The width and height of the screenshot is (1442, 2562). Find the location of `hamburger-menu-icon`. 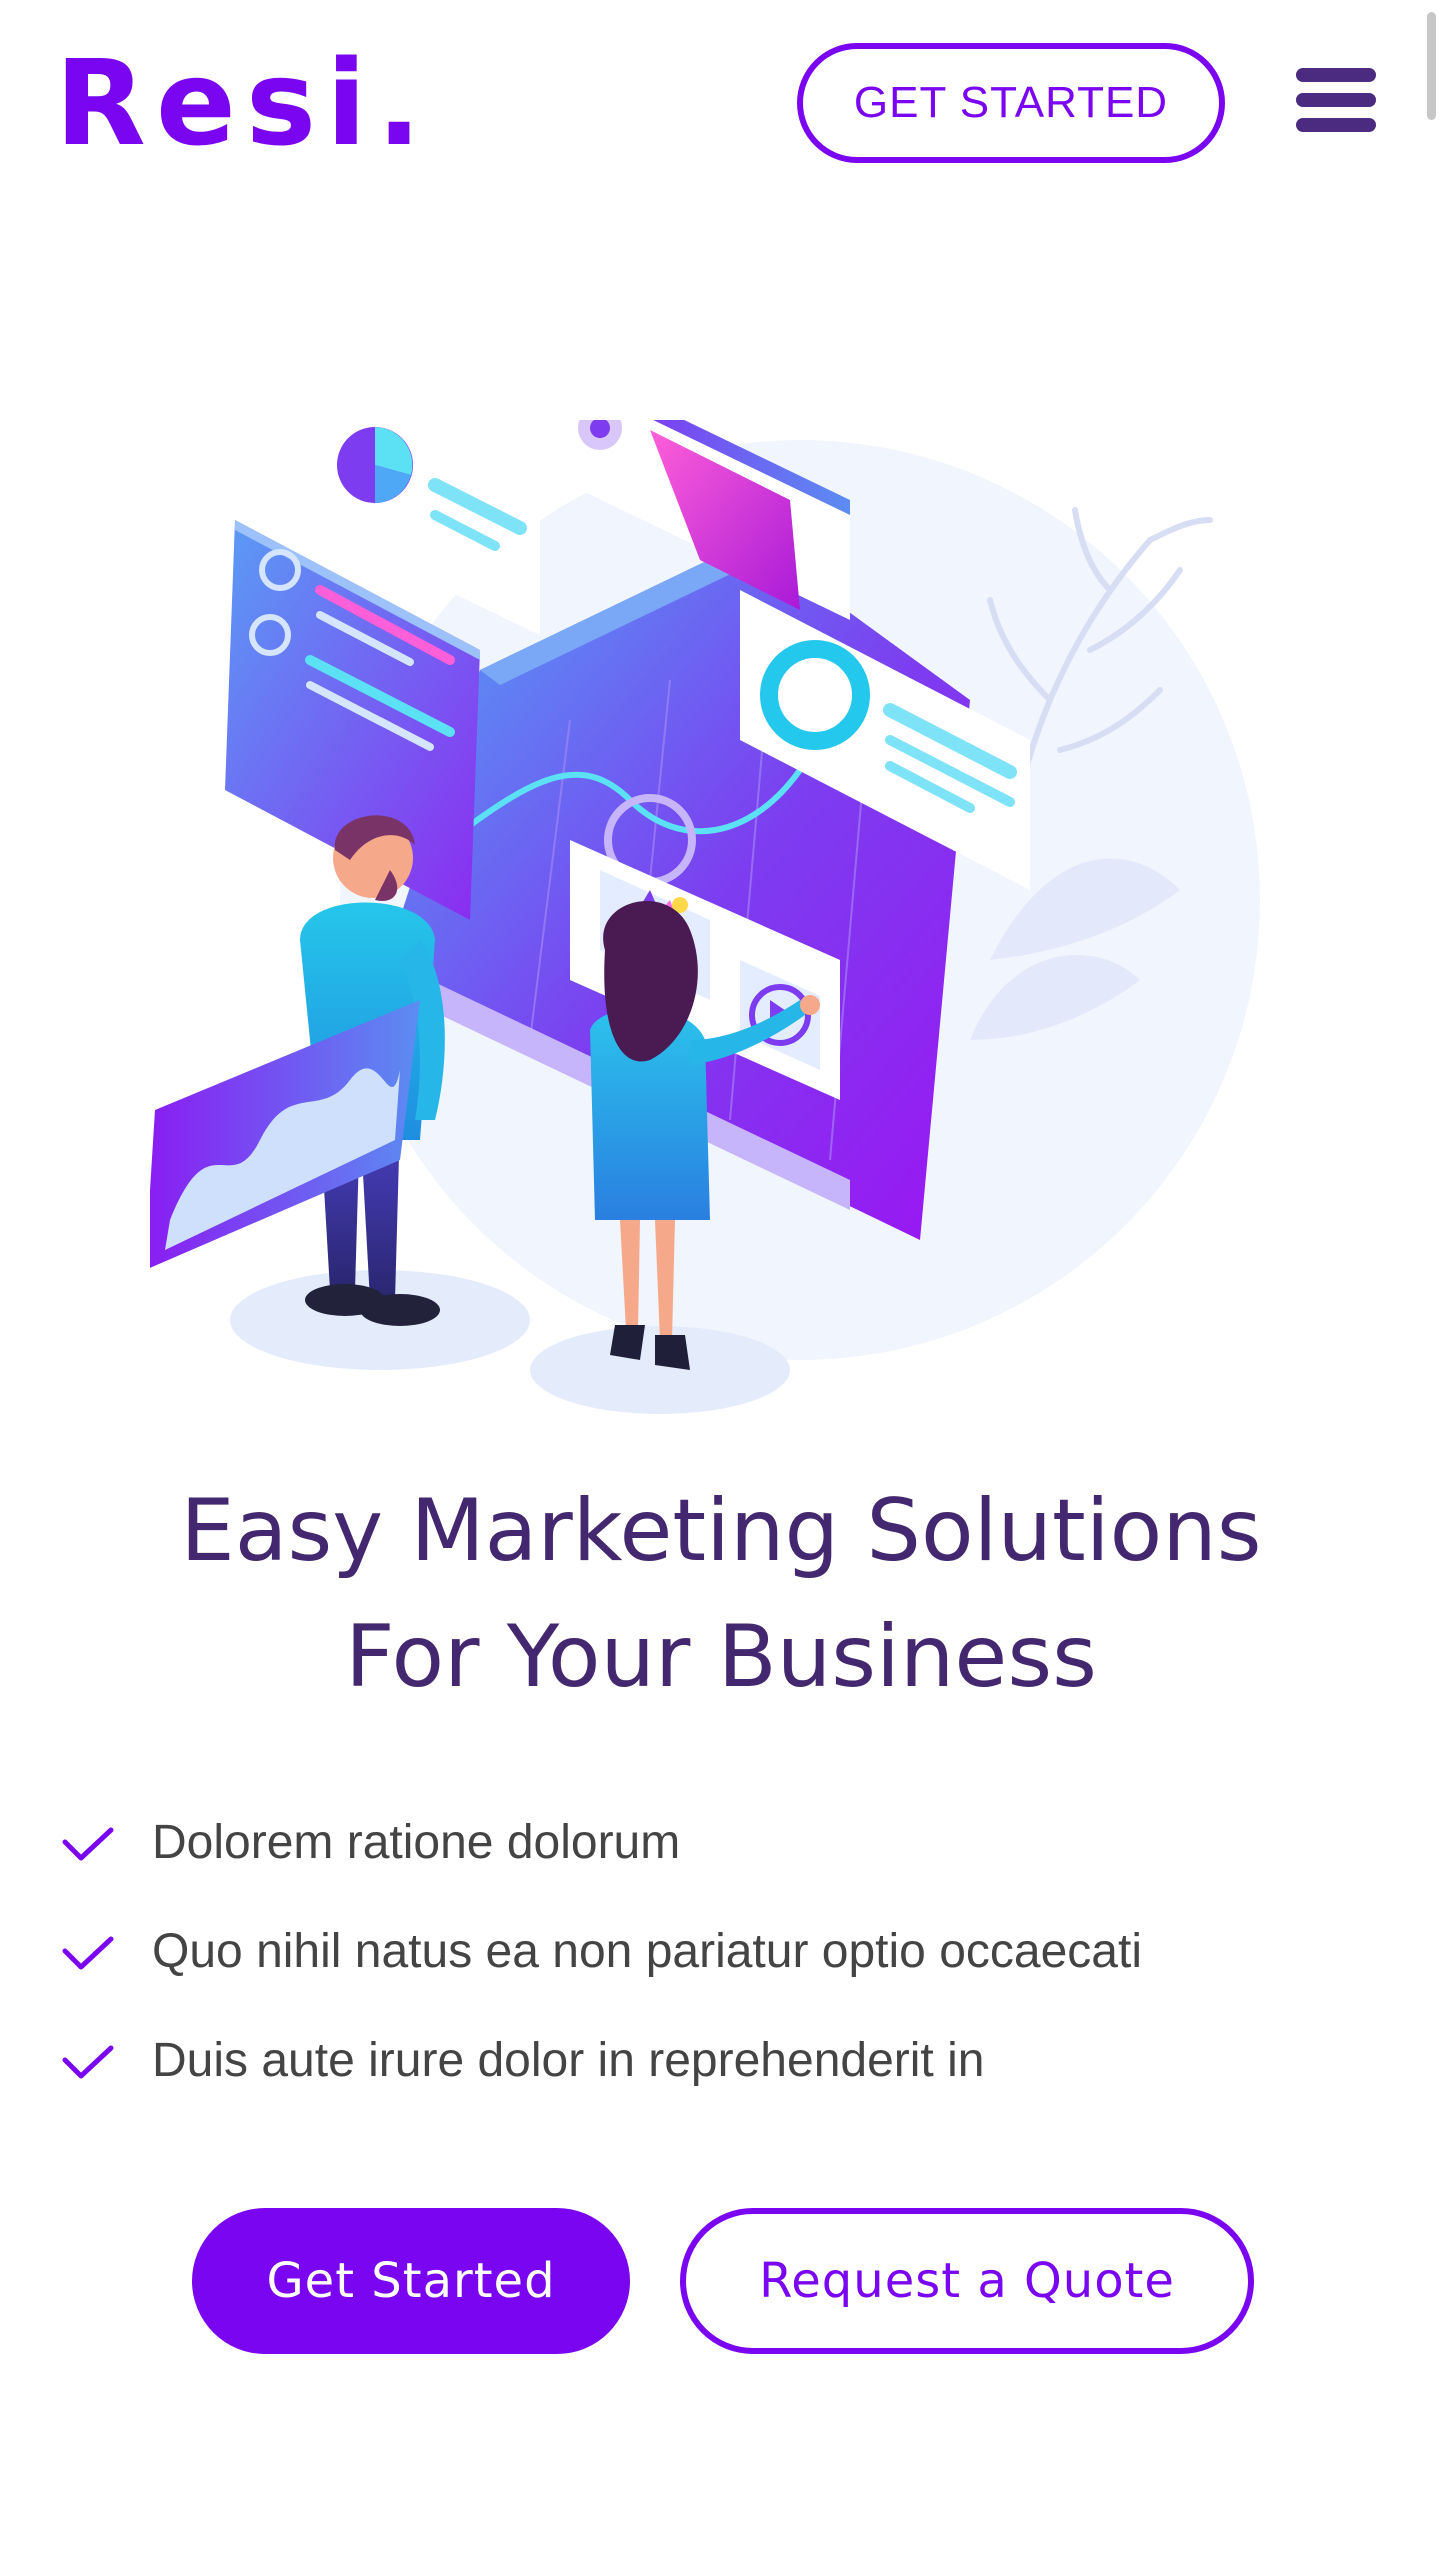

hamburger-menu-icon is located at coordinates (1336, 100).